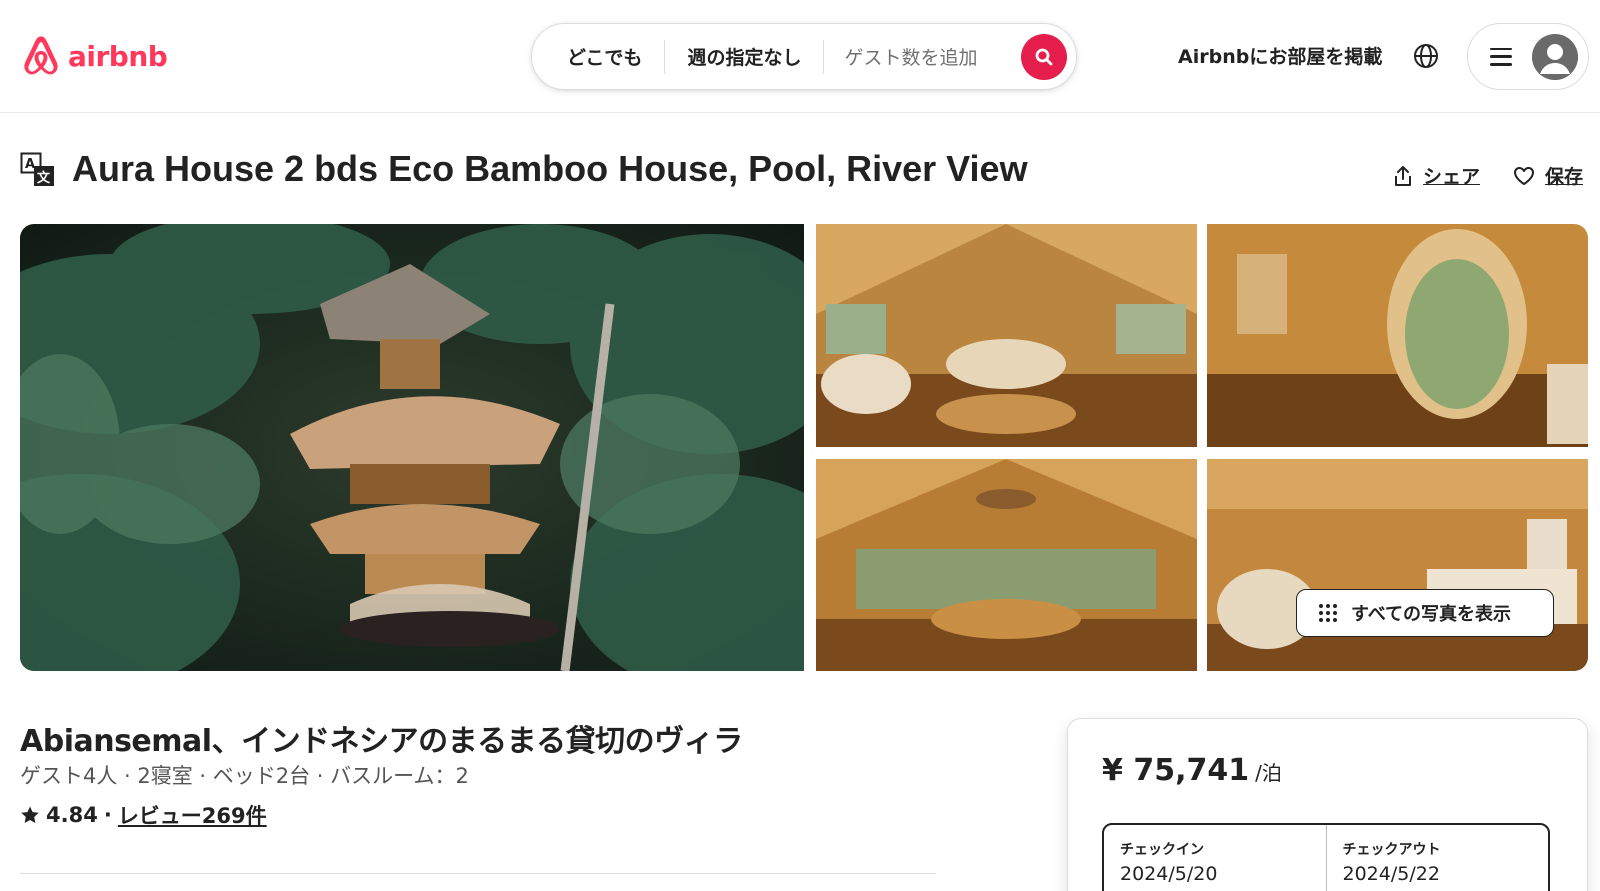 The height and width of the screenshot is (891, 1600). I want to click on price-row: ¥ 75,741 /泊, so click(1192, 770).